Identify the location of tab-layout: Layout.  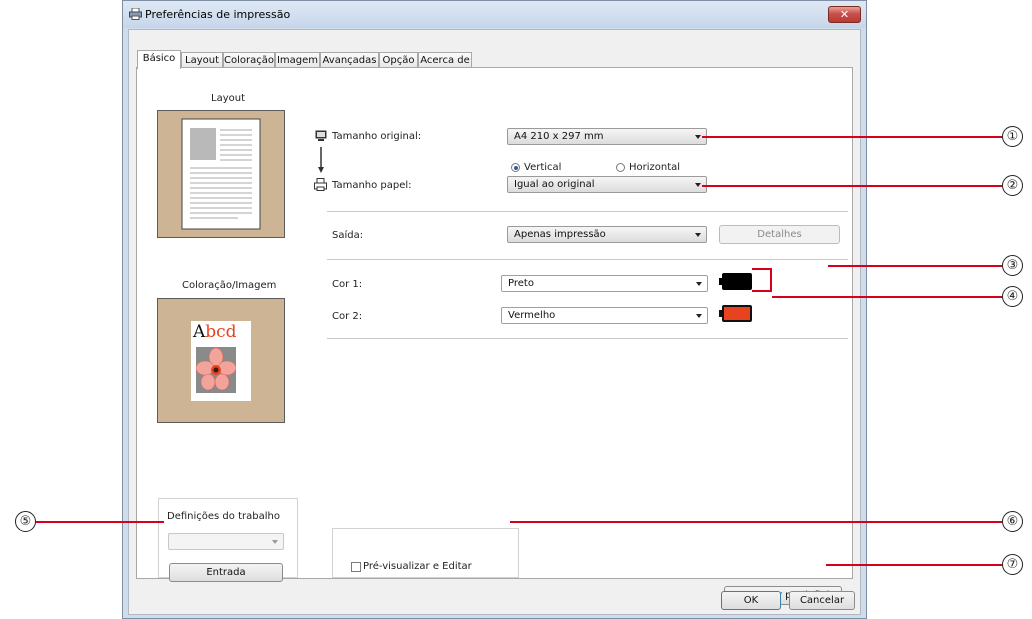
(202, 60).